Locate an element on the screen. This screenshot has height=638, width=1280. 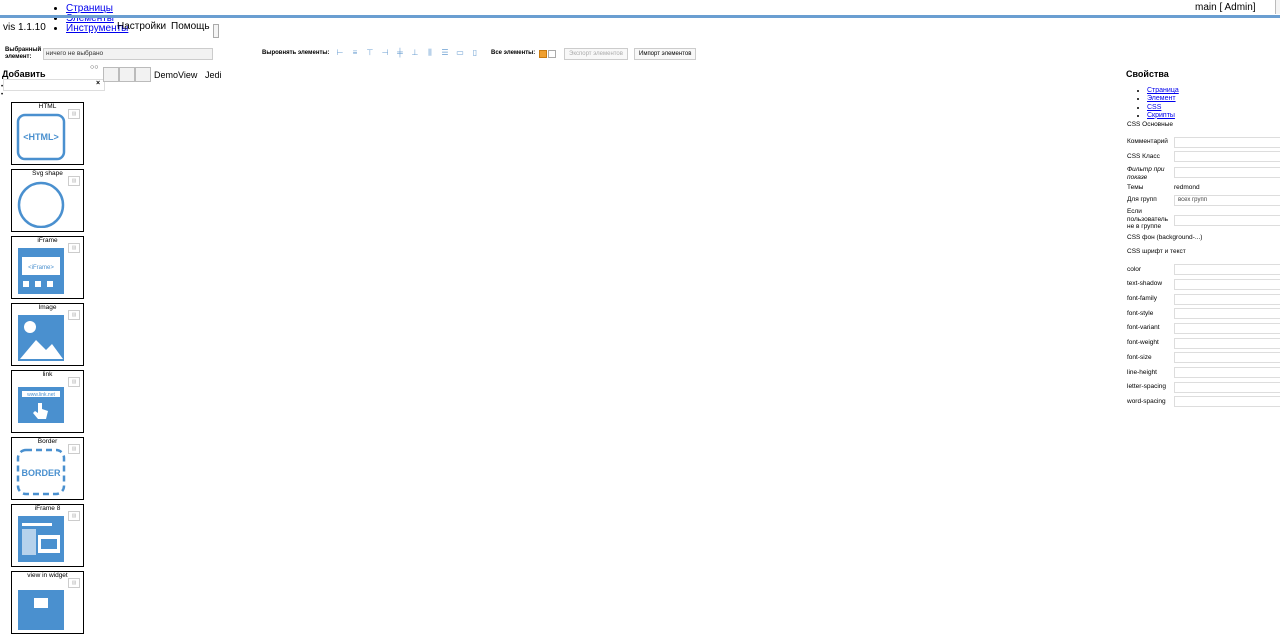
align-right-icon: ⊣ is located at coordinates (385, 53).